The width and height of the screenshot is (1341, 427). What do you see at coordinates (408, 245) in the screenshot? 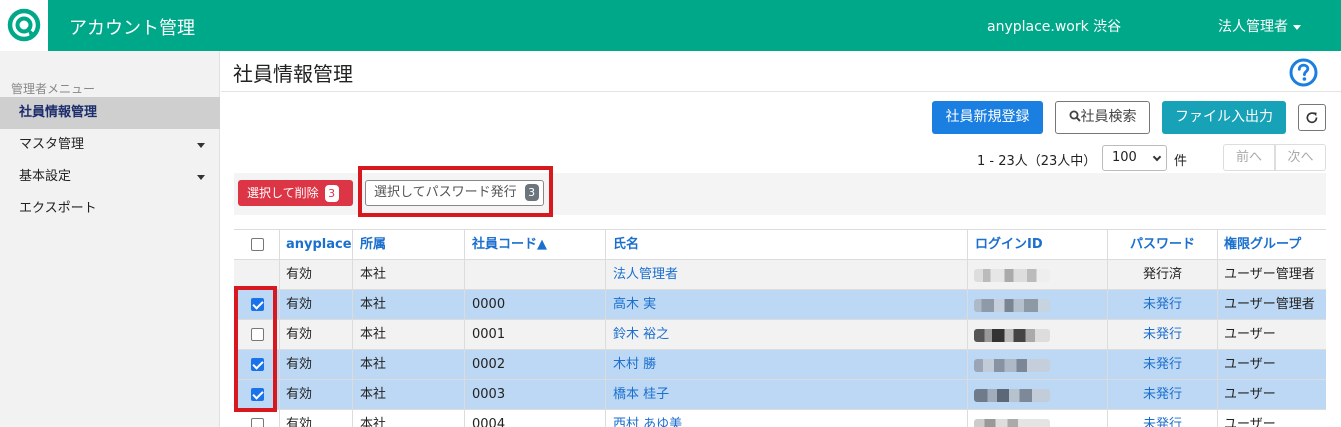
I see `column-header-dept: 所属` at bounding box center [408, 245].